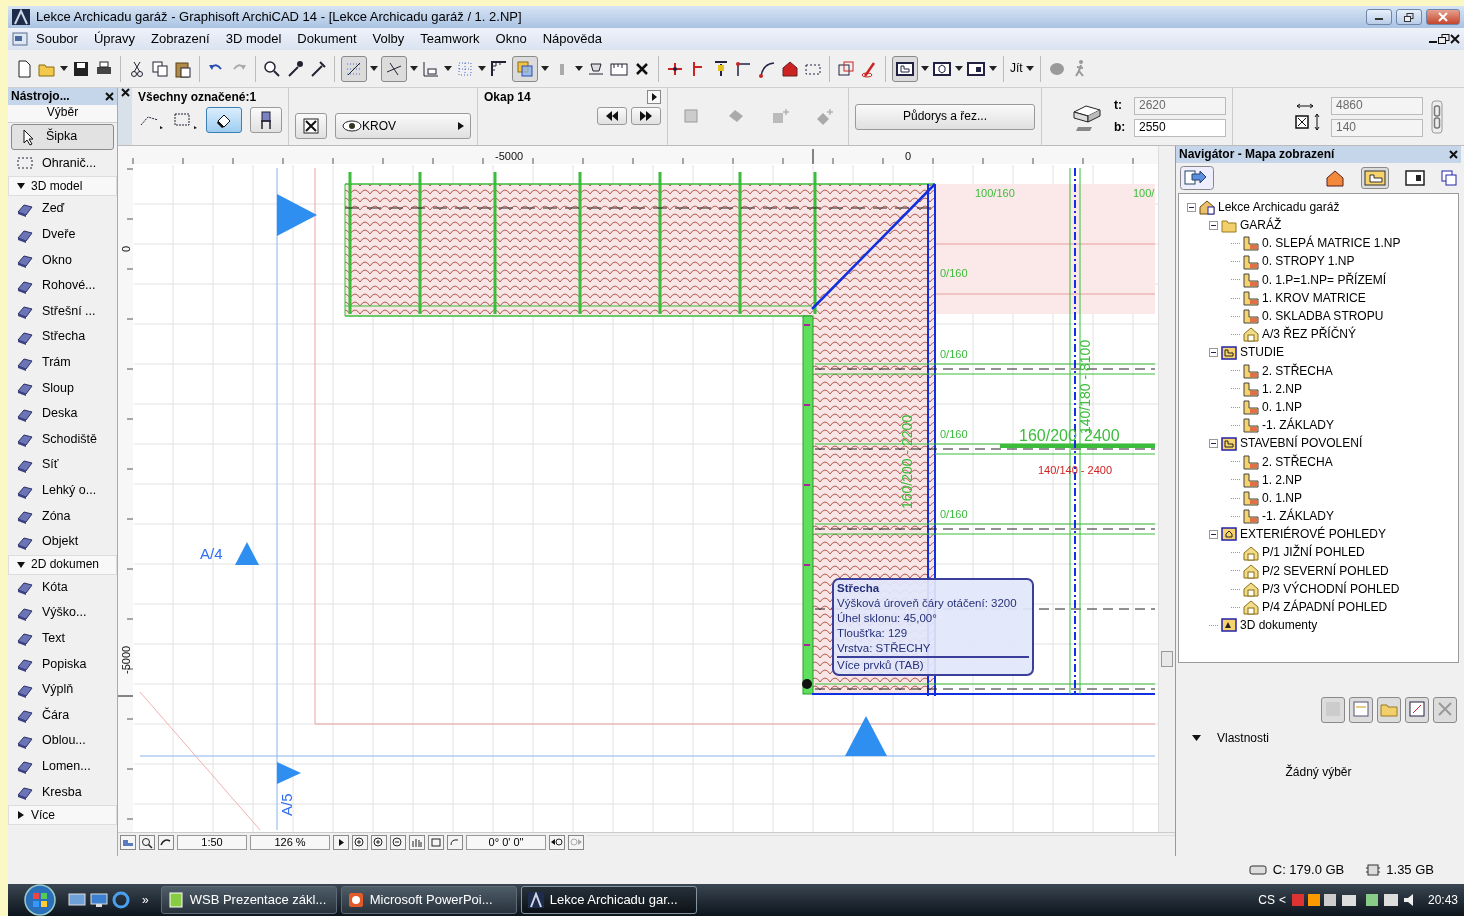 This screenshot has height=916, width=1464. What do you see at coordinates (1415, 178) in the screenshot?
I see `layout-book-icon` at bounding box center [1415, 178].